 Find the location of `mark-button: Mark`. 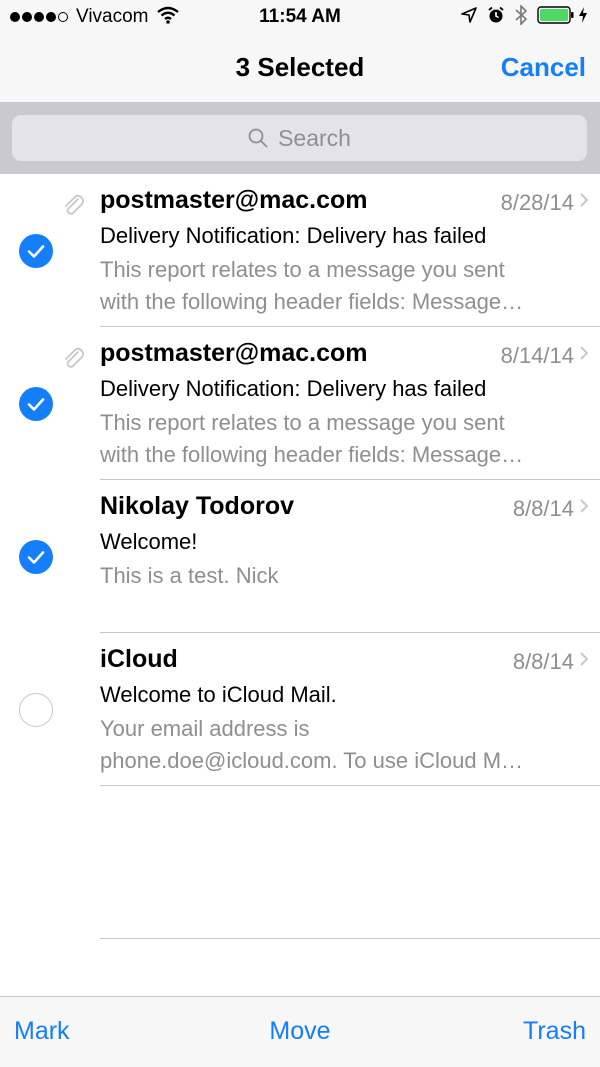

mark-button: Mark is located at coordinates (42, 1031).